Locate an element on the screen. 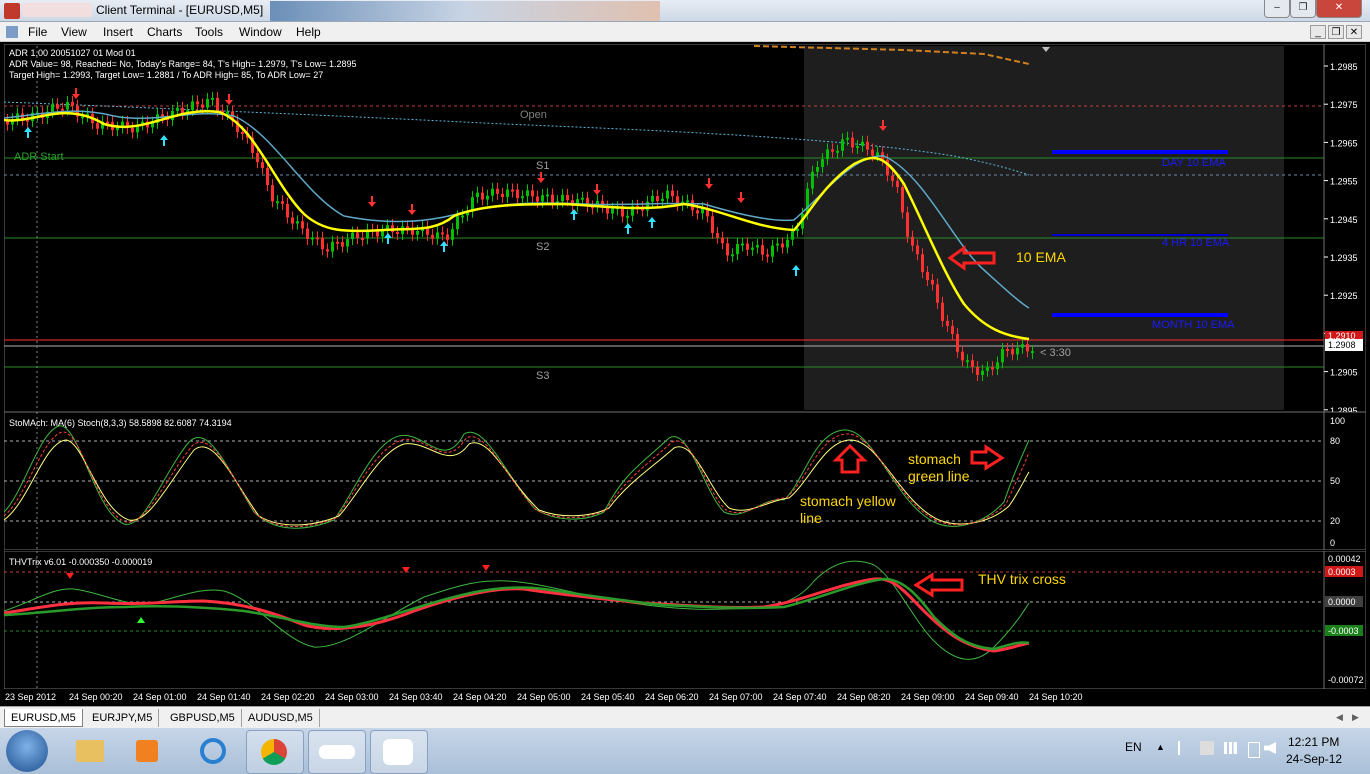 This screenshot has width=1370, height=774. signal-icon is located at coordinates (1232, 748).